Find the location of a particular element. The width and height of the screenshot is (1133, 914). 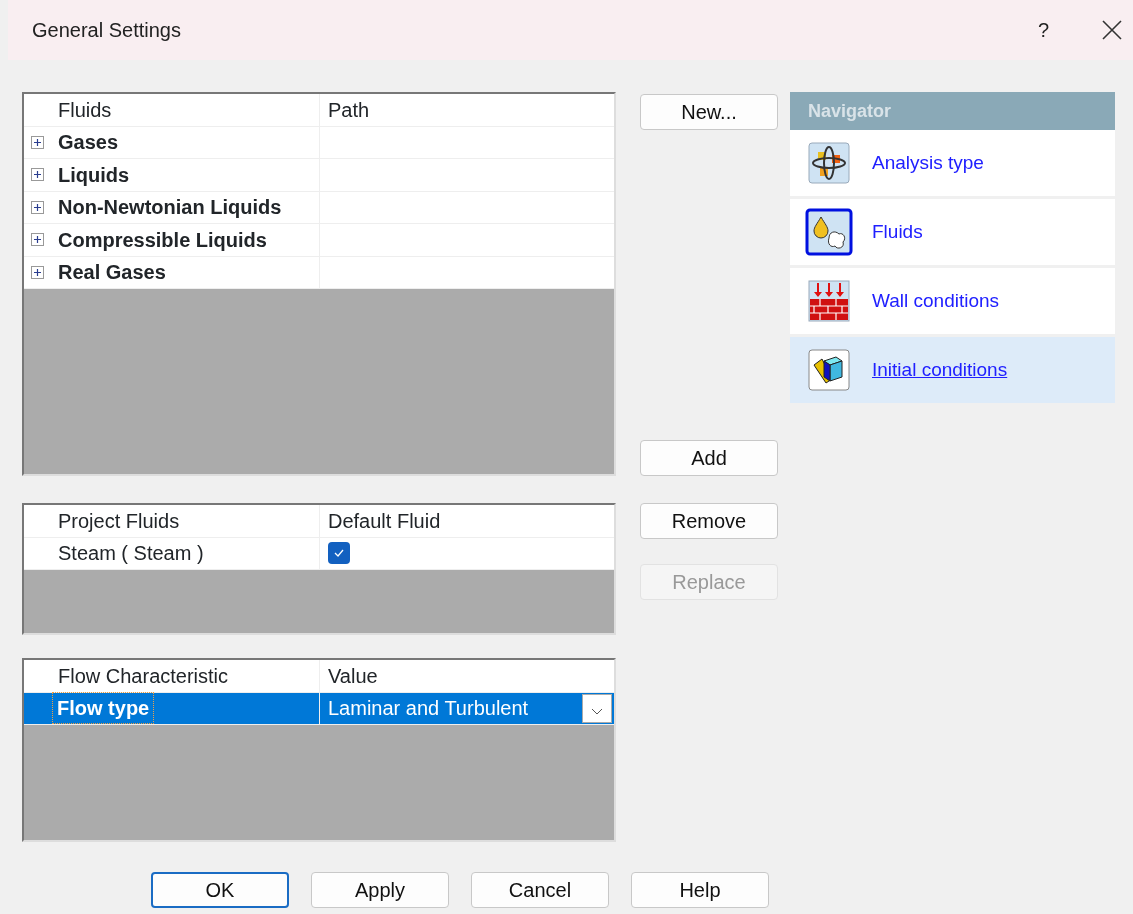

navigator-item: Initial conditions is located at coordinates (952, 371).